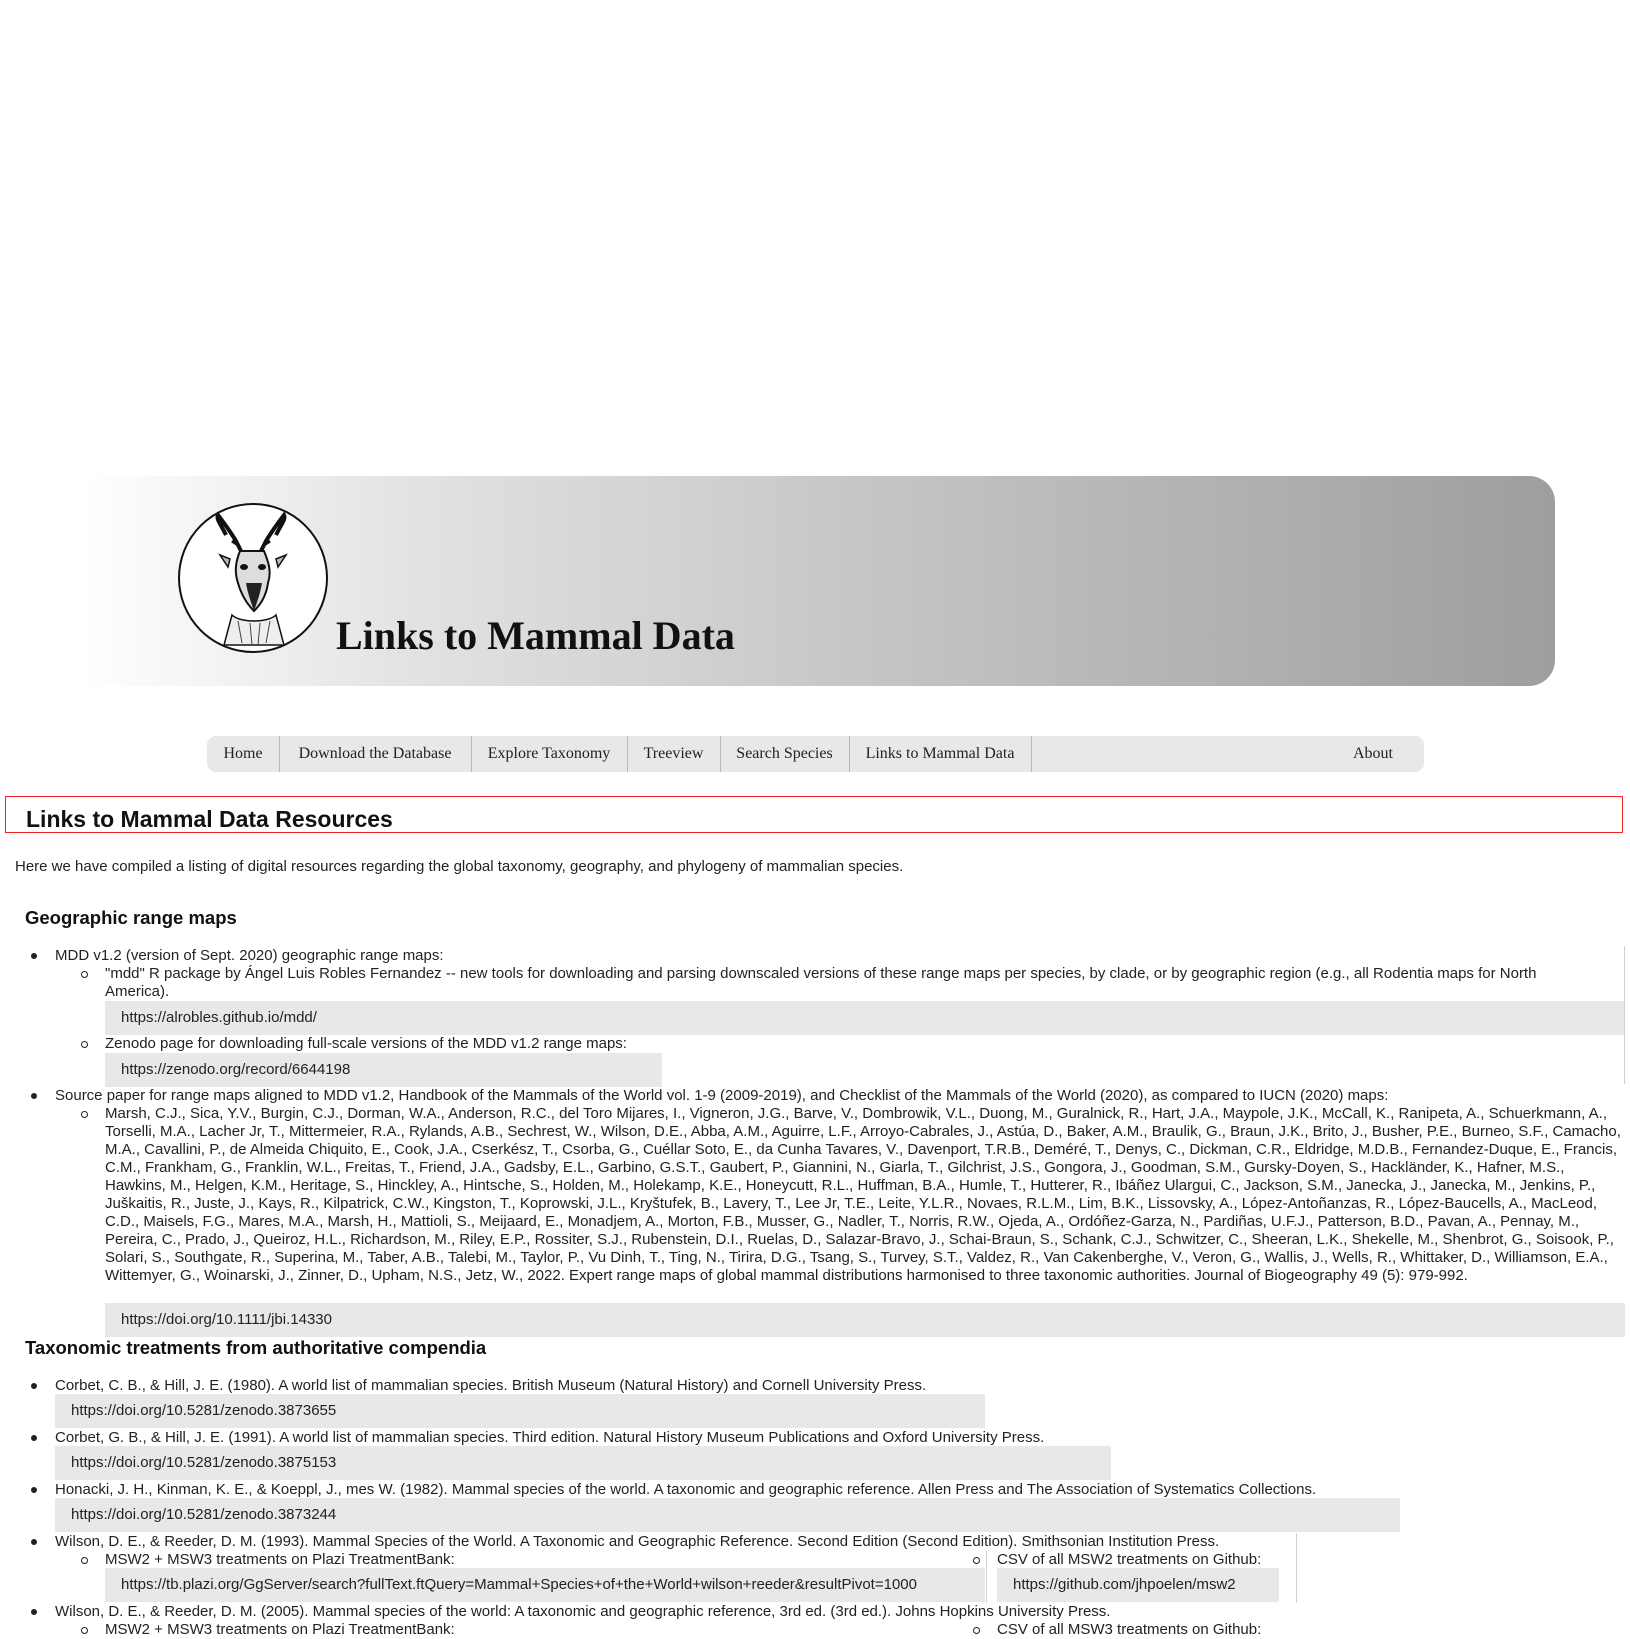 Image resolution: width=1630 pixels, height=1639 pixels. Describe the element at coordinates (864, 1018) in the screenshot. I see `link-mdd-r-package: https://alrobles.github.io/mdd/` at that location.